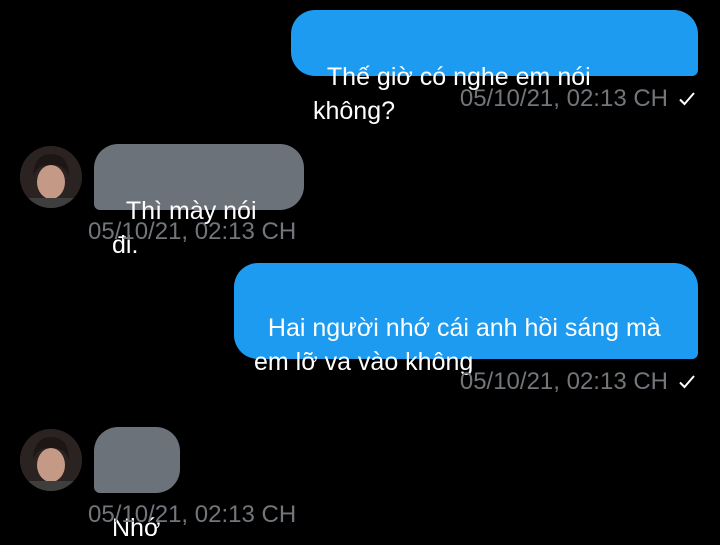  I want to click on outgoing-message-bubble: Thế giờ có nghe em nói không?, so click(494, 67).